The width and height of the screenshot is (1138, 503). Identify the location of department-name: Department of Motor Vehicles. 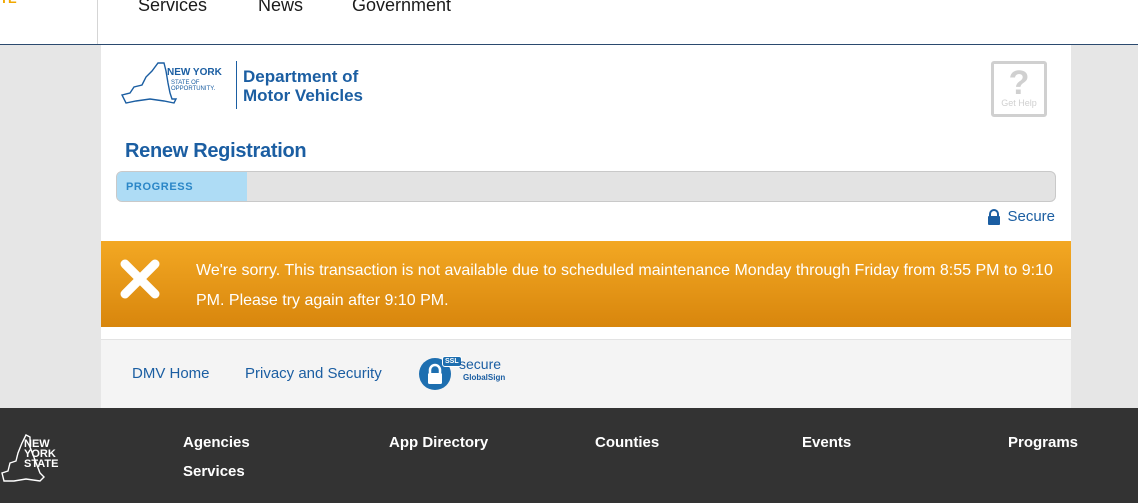
(303, 86).